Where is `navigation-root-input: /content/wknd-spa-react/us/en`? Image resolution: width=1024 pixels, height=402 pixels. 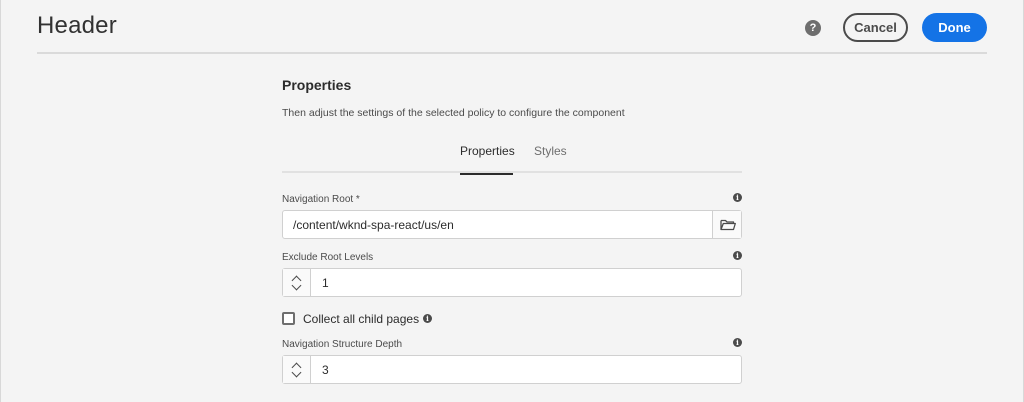
navigation-root-input: /content/wknd-spa-react/us/en is located at coordinates (373, 225).